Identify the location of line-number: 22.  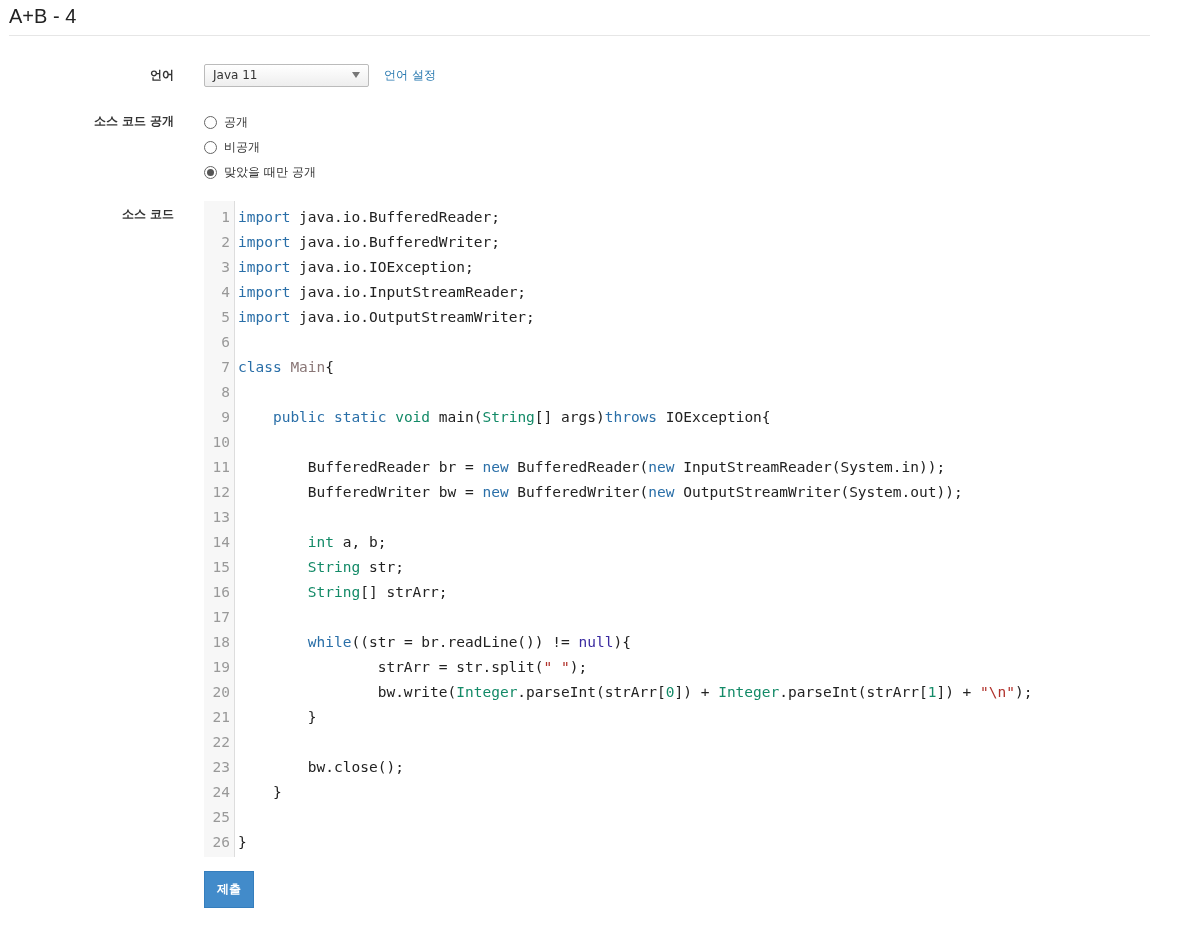
(220, 741).